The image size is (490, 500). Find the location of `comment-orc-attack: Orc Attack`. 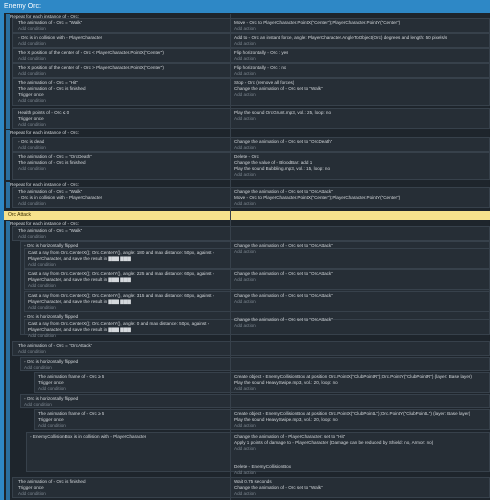

comment-orc-attack: Orc Attack is located at coordinates (247, 215).